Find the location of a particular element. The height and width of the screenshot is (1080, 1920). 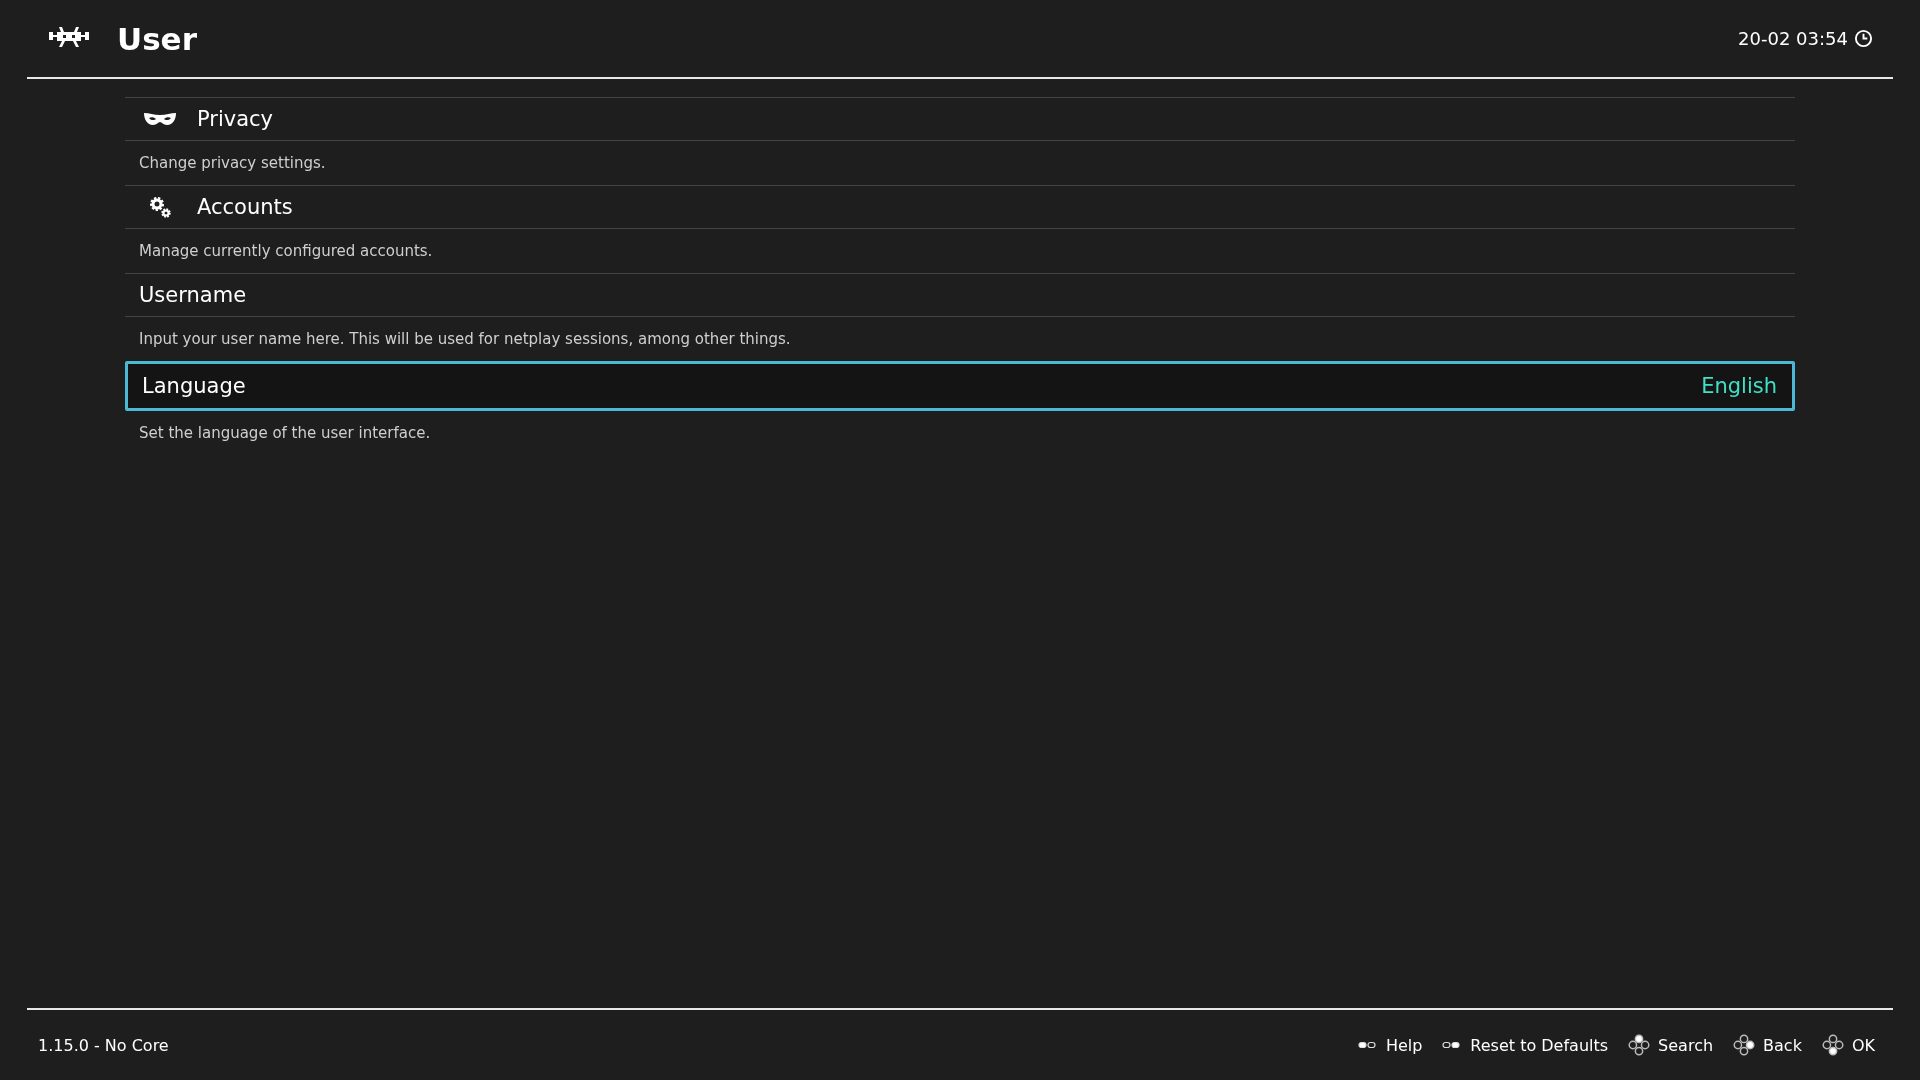

item-label: Accounts is located at coordinates (245, 207).